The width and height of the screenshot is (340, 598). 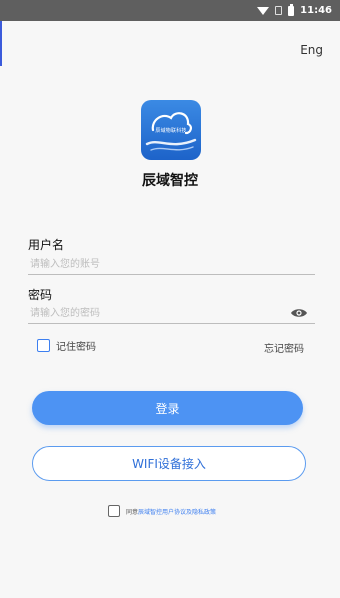 I want to click on forgot-password-link: 忘记密码, so click(x=284, y=347).